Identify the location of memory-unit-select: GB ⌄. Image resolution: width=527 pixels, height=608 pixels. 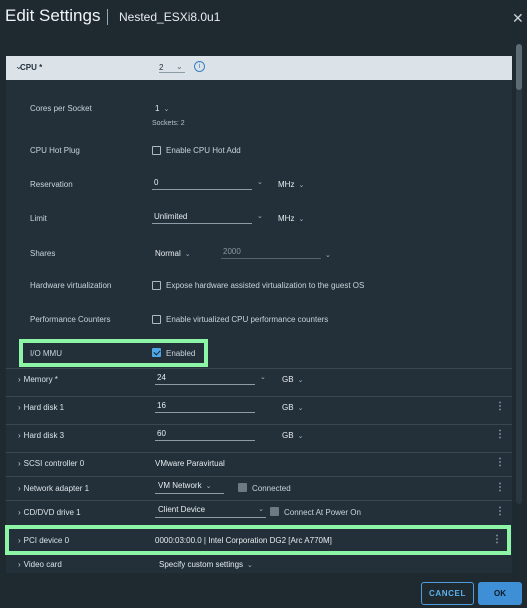
(292, 379).